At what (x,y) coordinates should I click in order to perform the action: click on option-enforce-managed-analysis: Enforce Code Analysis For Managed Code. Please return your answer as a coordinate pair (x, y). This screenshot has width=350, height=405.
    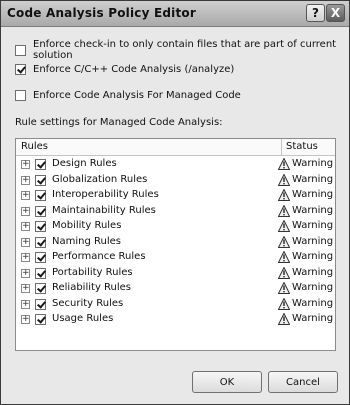
    Looking at the image, I should click on (128, 95).